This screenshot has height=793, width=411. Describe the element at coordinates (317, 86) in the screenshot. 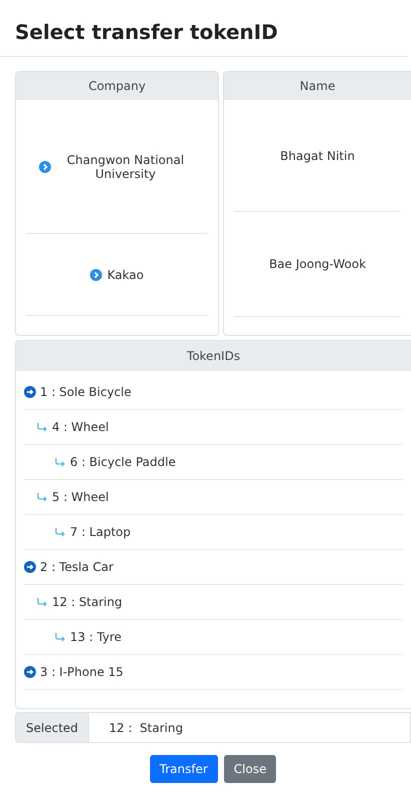

I see `column-header: Name` at that location.